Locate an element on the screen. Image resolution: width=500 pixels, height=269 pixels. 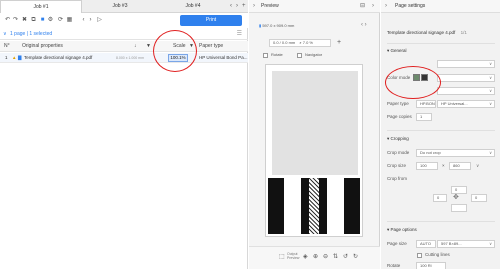
settings-filename: Template directional signage 4.pdf 1/1 is located at coordinates (443, 33).